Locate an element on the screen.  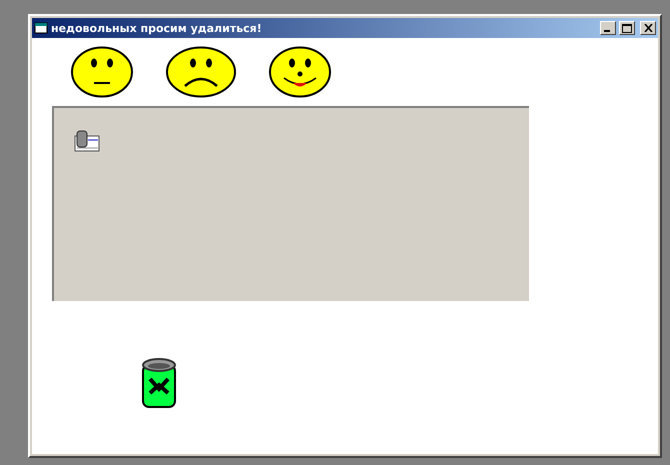
maximize-button is located at coordinates (627, 28).